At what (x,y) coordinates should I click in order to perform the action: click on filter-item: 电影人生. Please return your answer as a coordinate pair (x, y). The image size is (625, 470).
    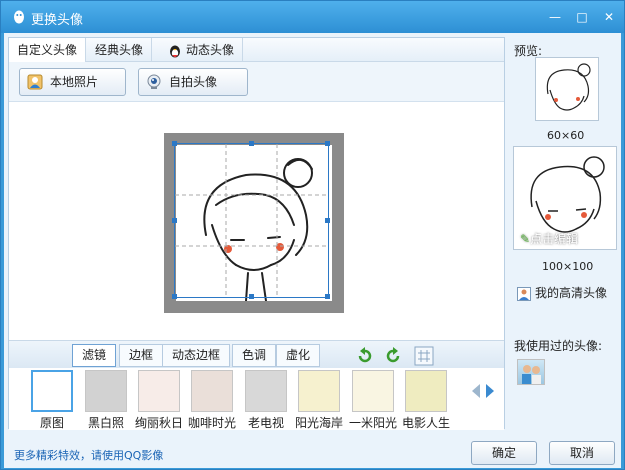
    Looking at the image, I should click on (426, 400).